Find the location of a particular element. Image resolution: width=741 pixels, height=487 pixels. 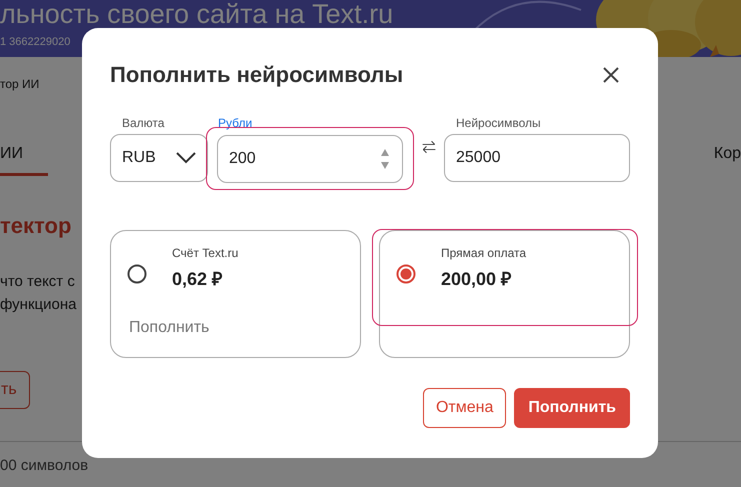

neurosymbols-input: 25000 is located at coordinates (537, 158).